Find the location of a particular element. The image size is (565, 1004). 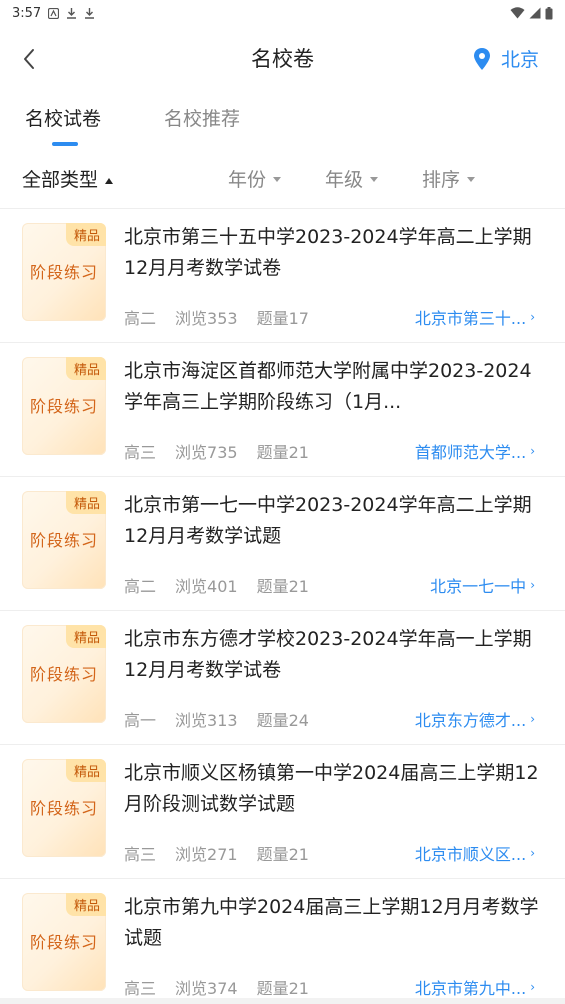

chevron-left-icon is located at coordinates (29, 59).